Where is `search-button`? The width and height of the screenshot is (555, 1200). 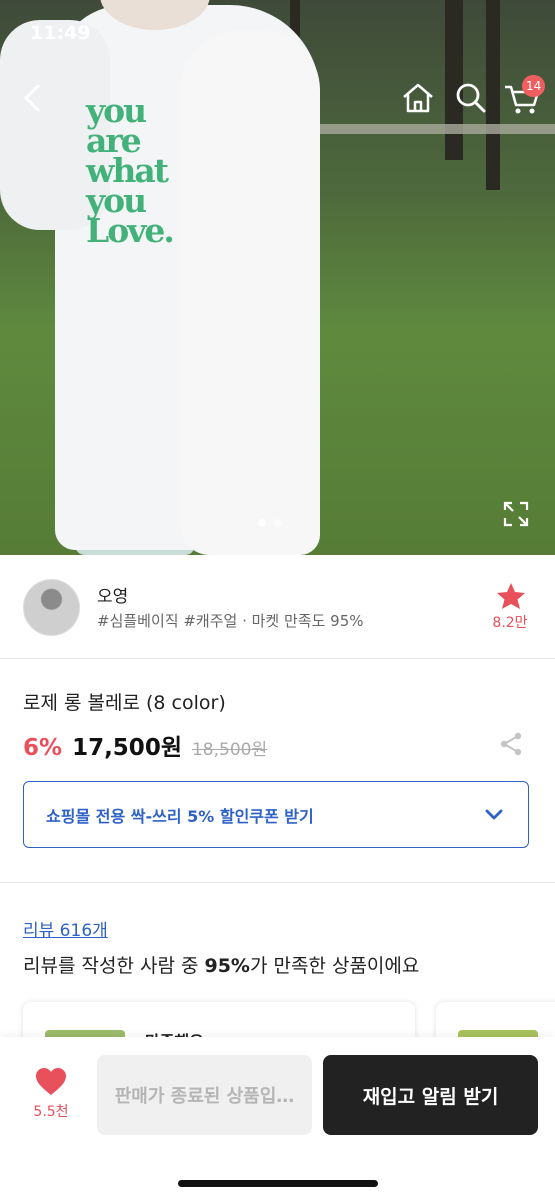
search-button is located at coordinates (471, 98).